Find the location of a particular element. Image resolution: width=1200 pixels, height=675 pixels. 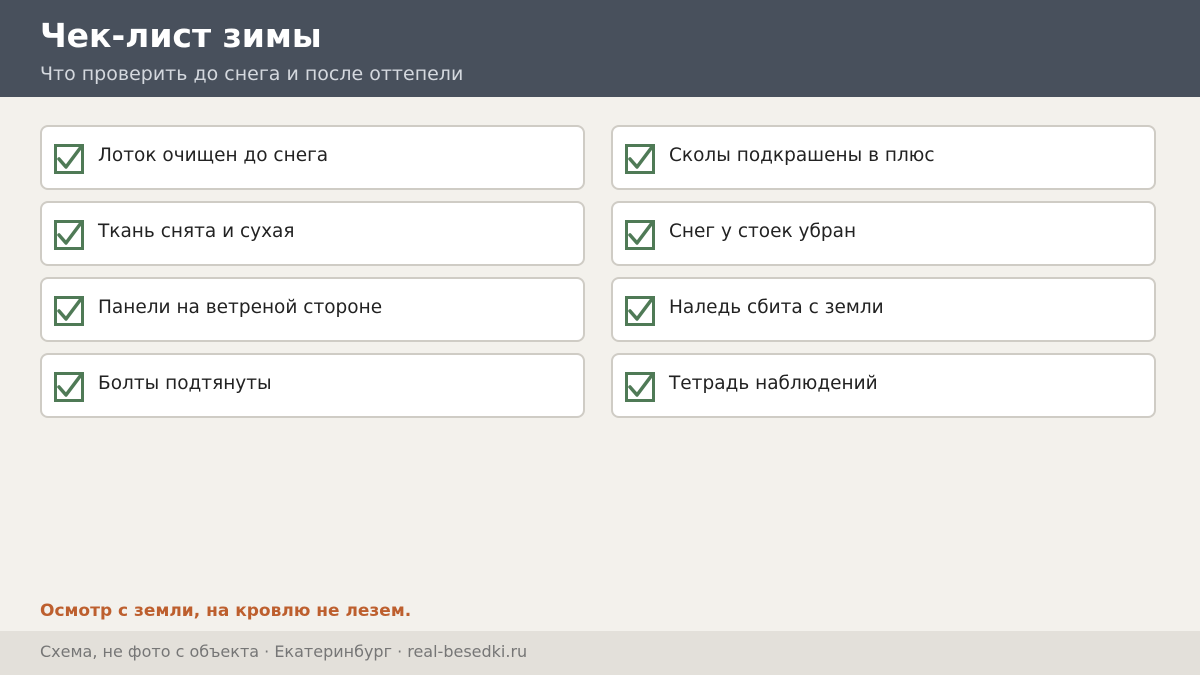

checklist-item: Сколы подкрашены в плюс is located at coordinates (883, 157).